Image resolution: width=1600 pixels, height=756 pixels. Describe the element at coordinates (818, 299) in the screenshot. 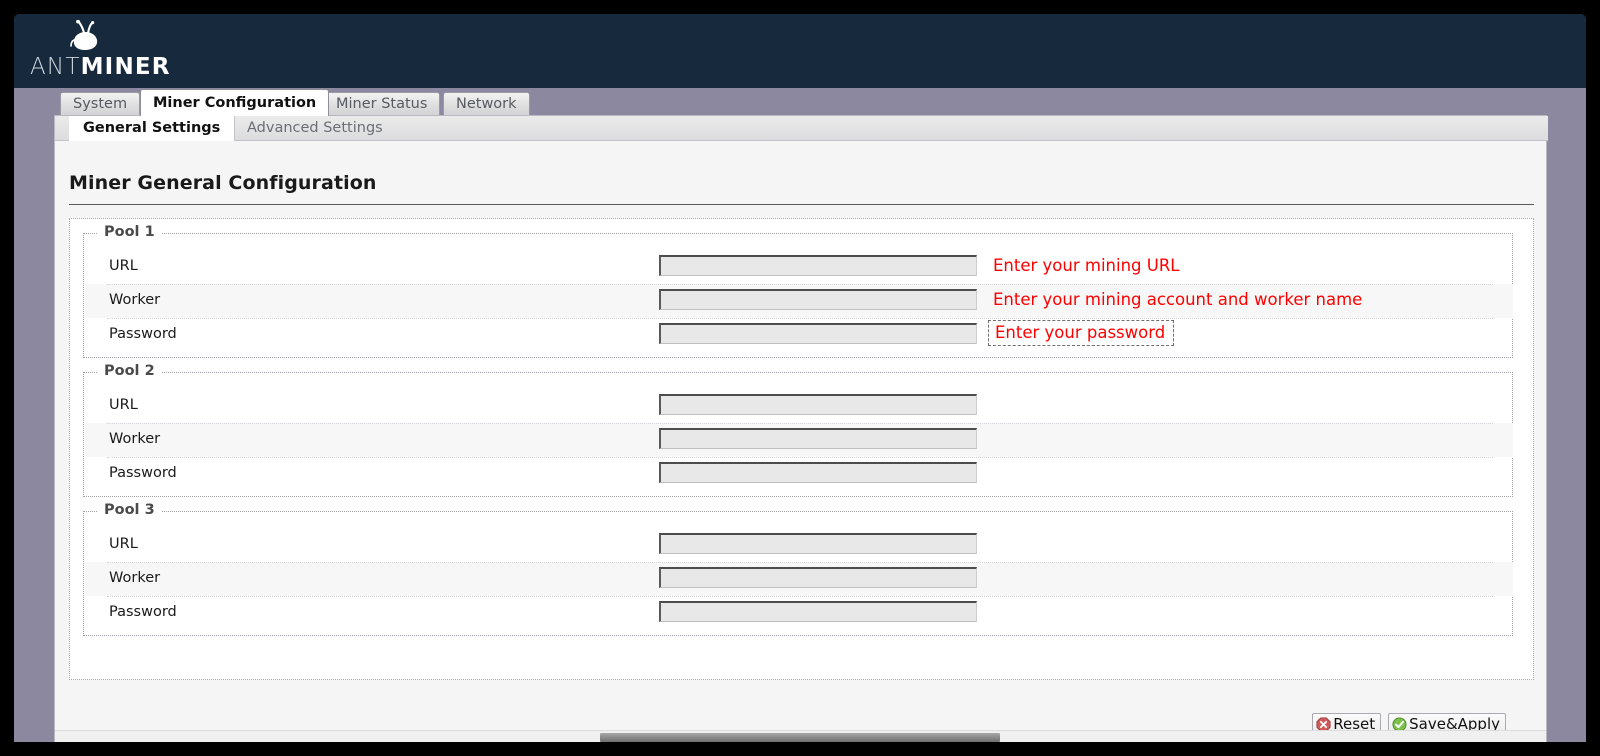

I see `pool1-worker-input` at that location.